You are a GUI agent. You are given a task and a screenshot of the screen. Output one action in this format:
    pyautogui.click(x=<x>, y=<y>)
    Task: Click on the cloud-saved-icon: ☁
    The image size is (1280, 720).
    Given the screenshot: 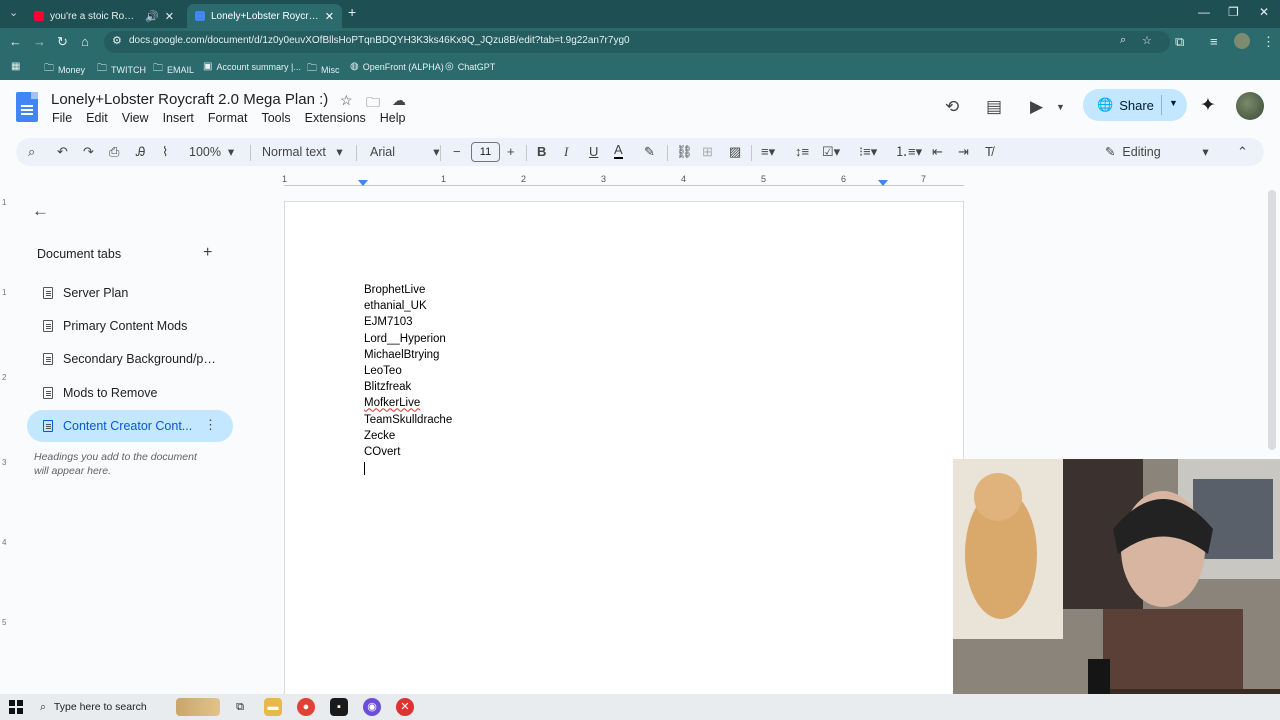 What is the action you would take?
    pyautogui.click(x=399, y=100)
    